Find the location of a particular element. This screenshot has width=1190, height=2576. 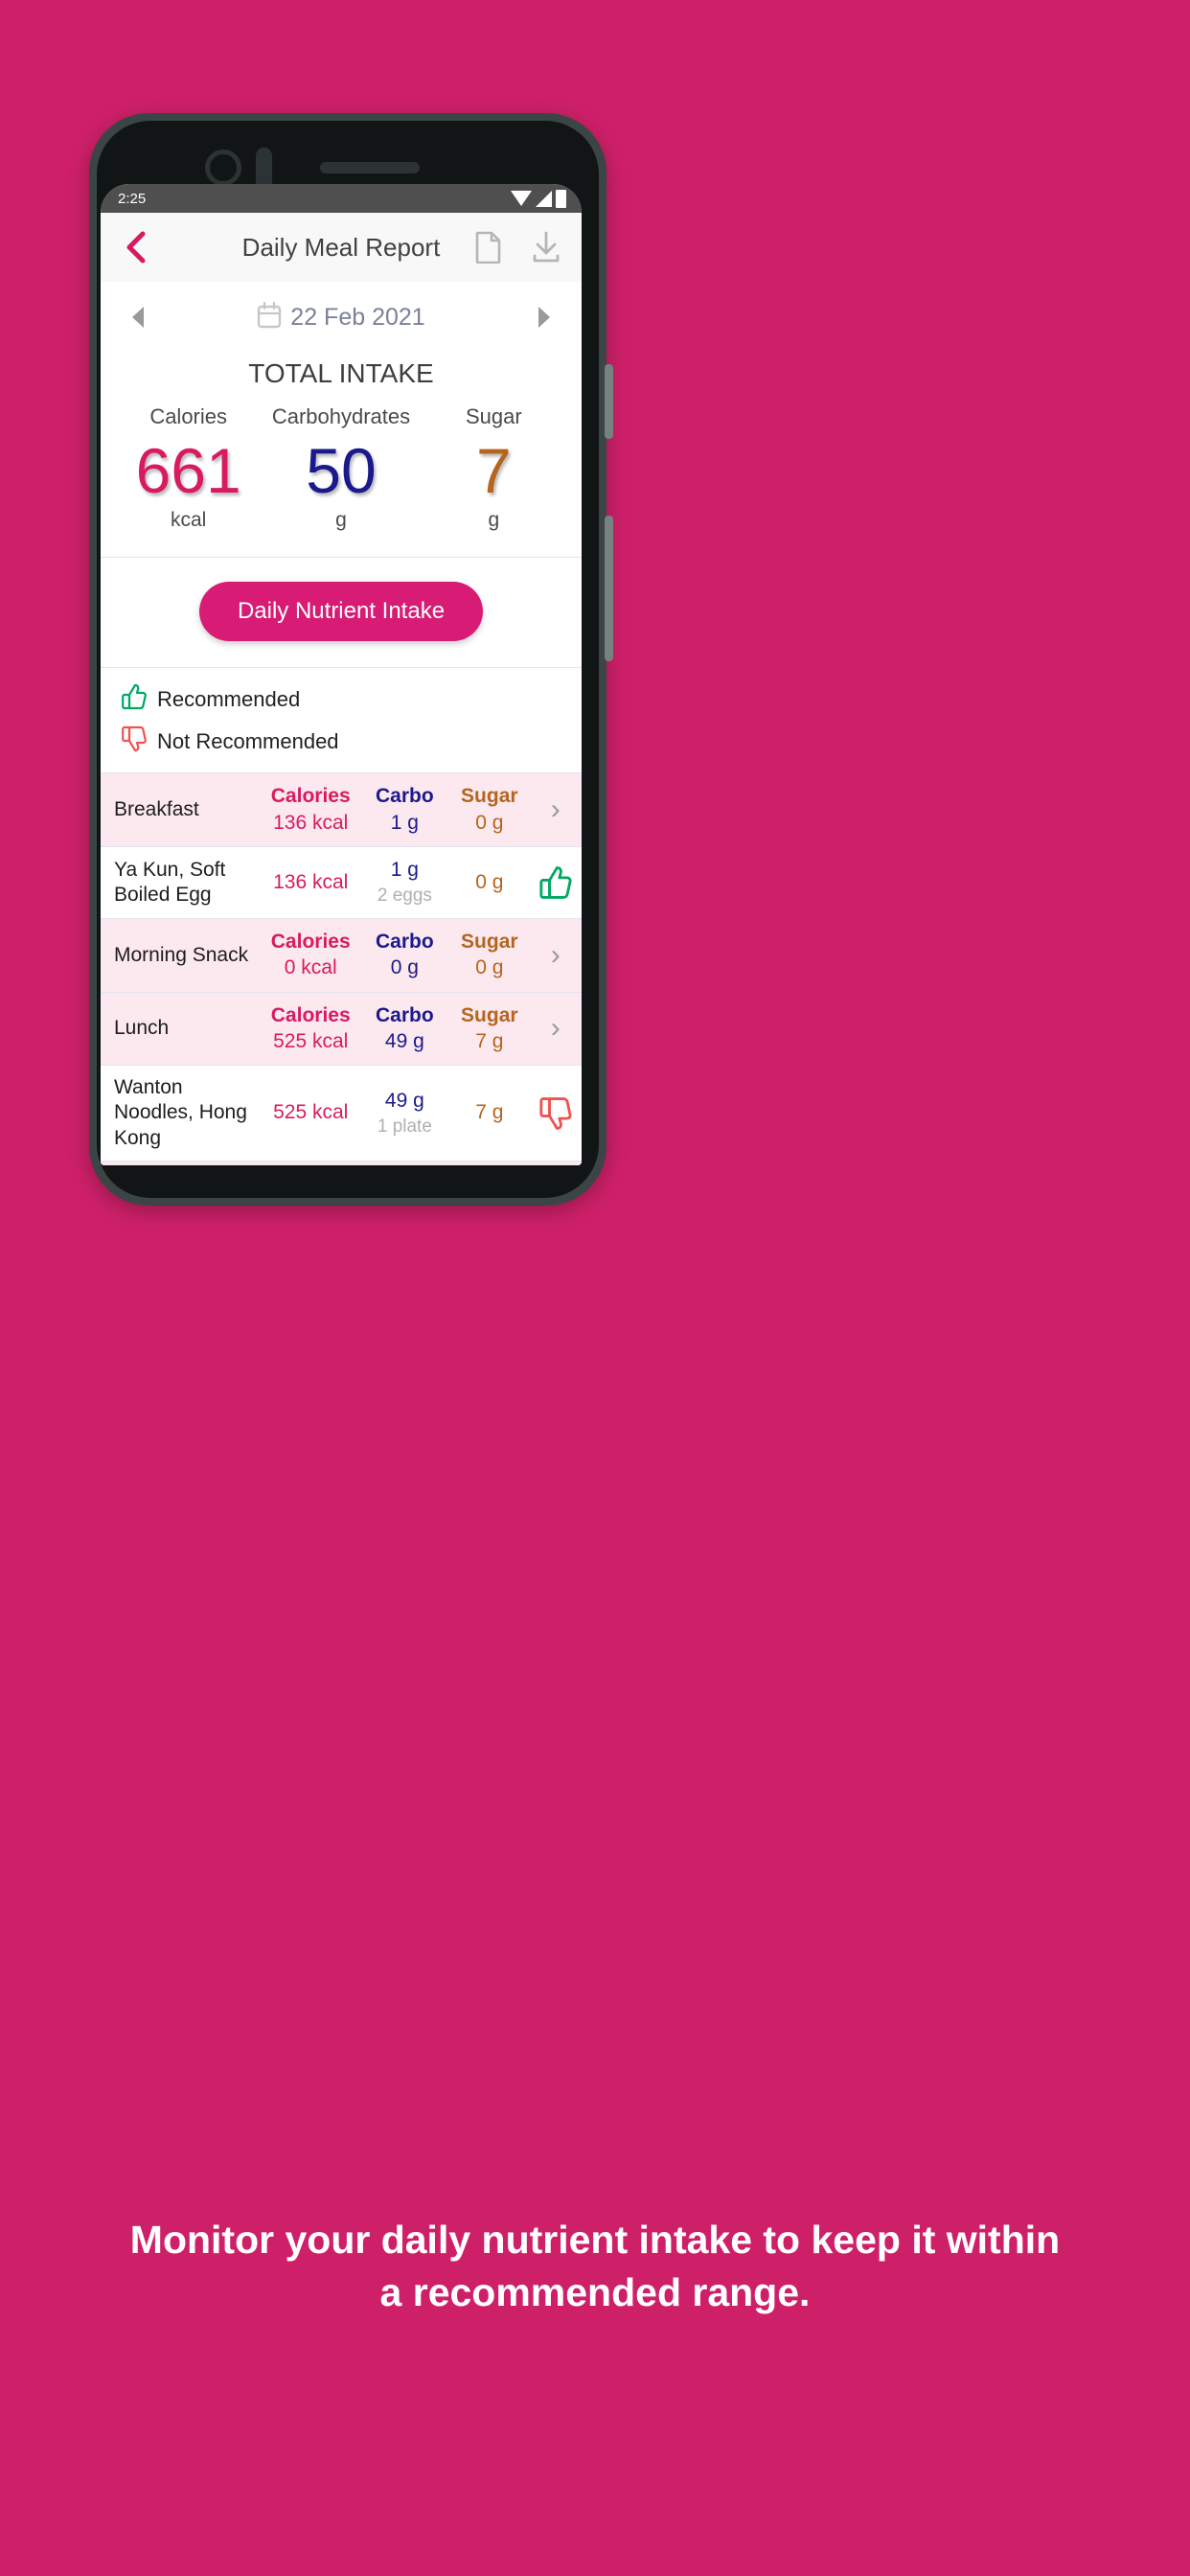

status-bar-time: 2:25 is located at coordinates (132, 198).